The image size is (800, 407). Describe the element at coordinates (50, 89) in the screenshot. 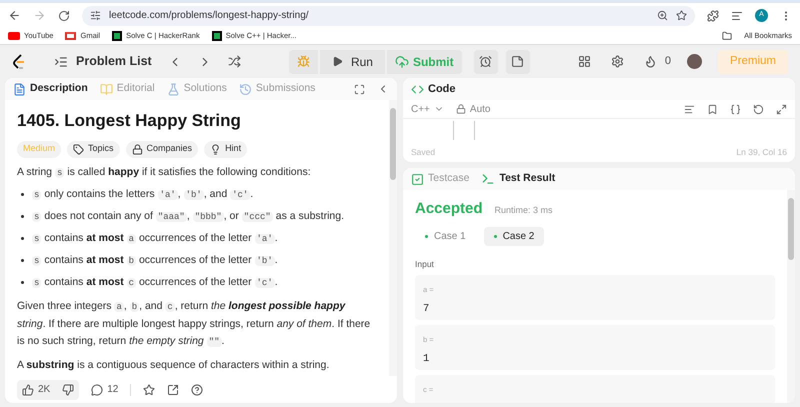

I see `panel-tab: Description` at that location.